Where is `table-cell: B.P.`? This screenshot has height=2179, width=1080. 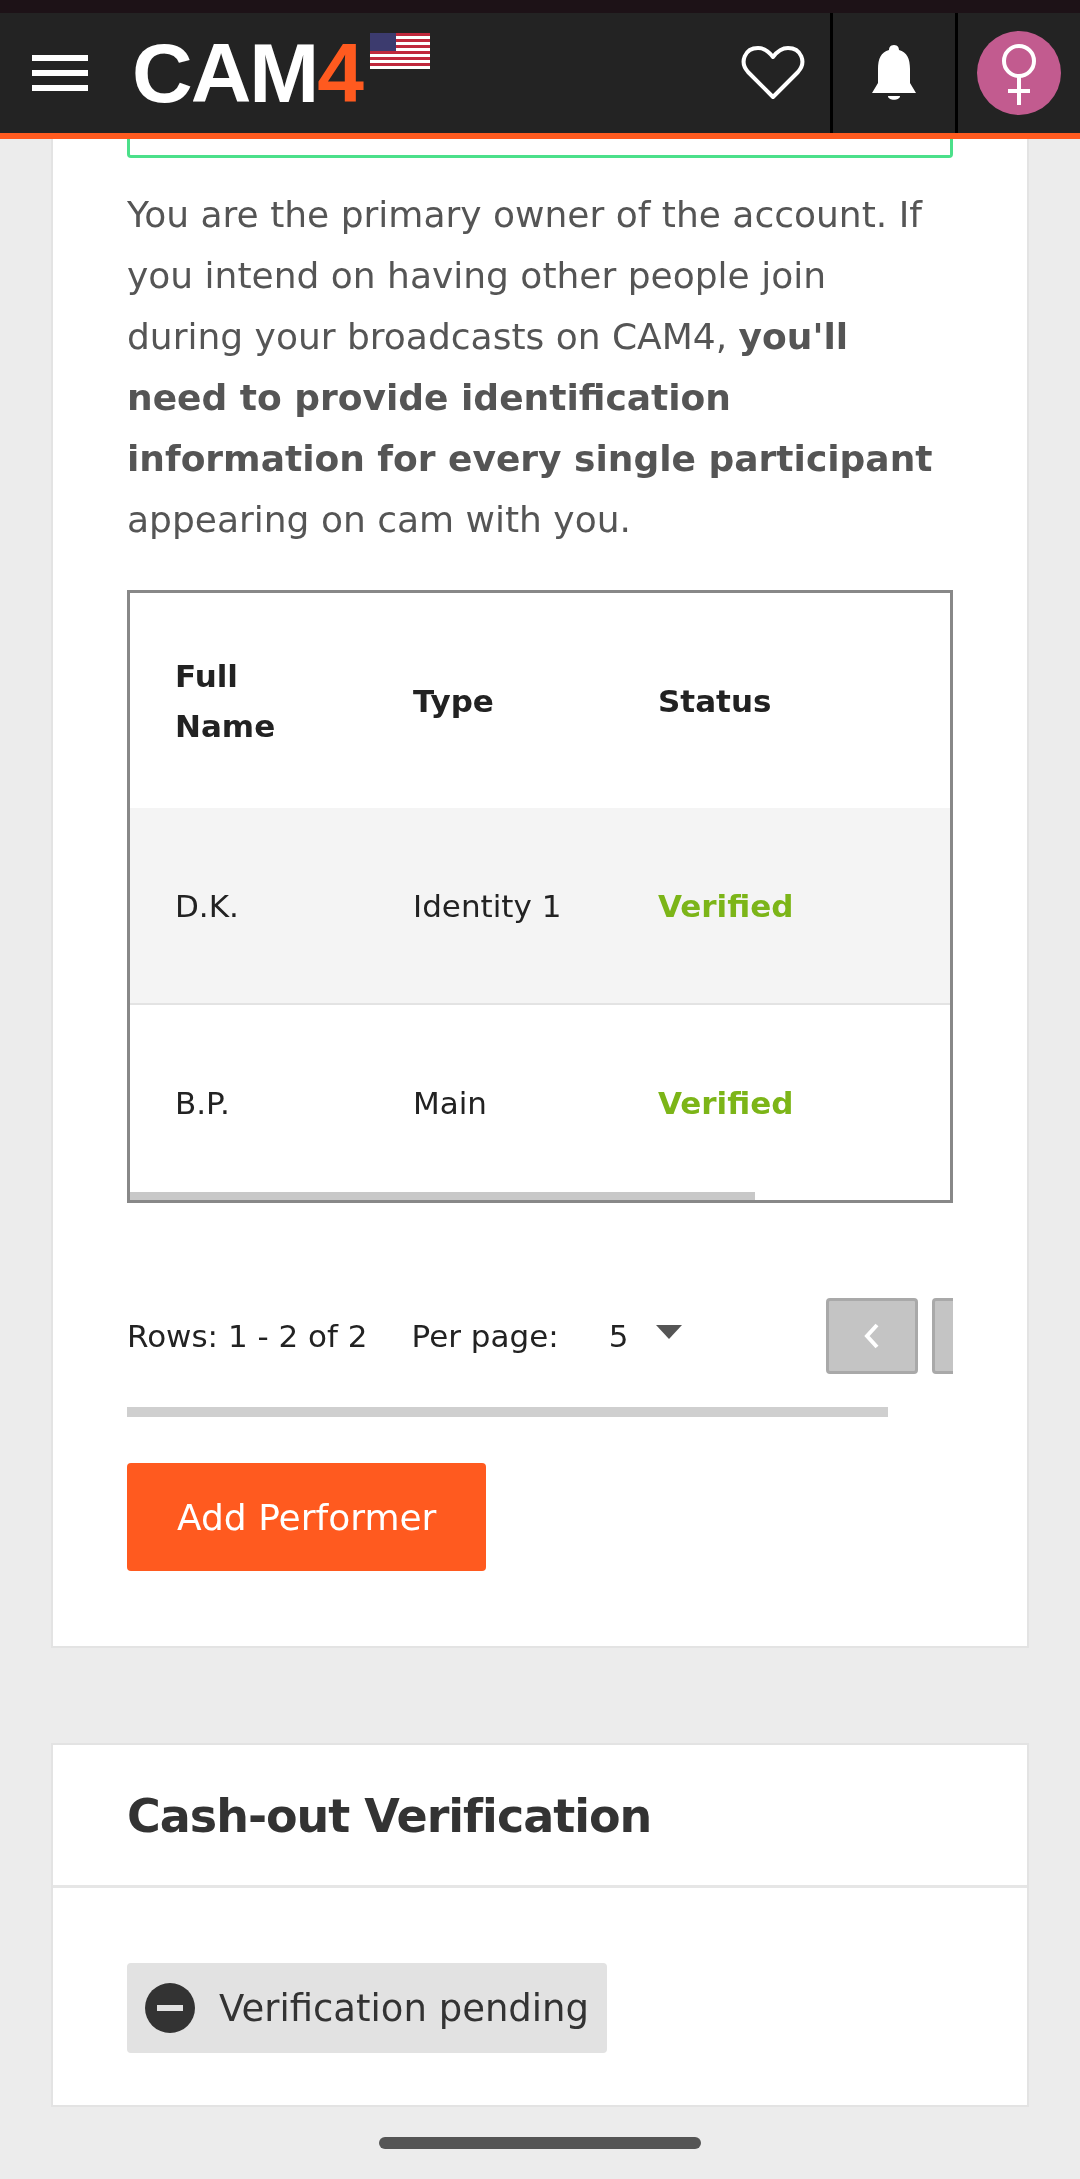
table-cell: B.P. is located at coordinates (202, 1102).